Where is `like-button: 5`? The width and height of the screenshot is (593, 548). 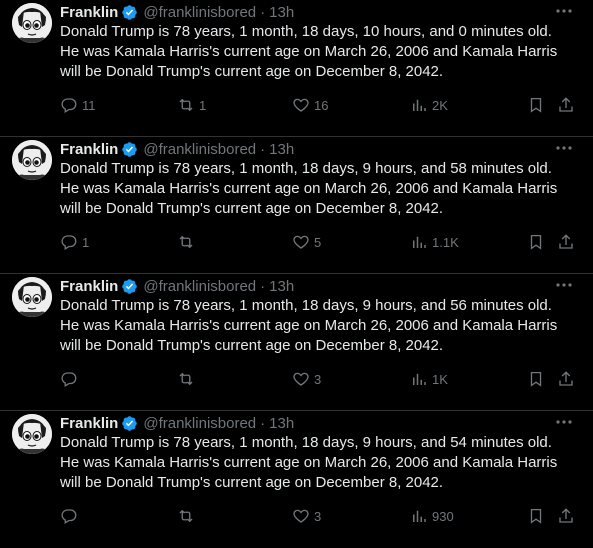 like-button: 5 is located at coordinates (306, 242).